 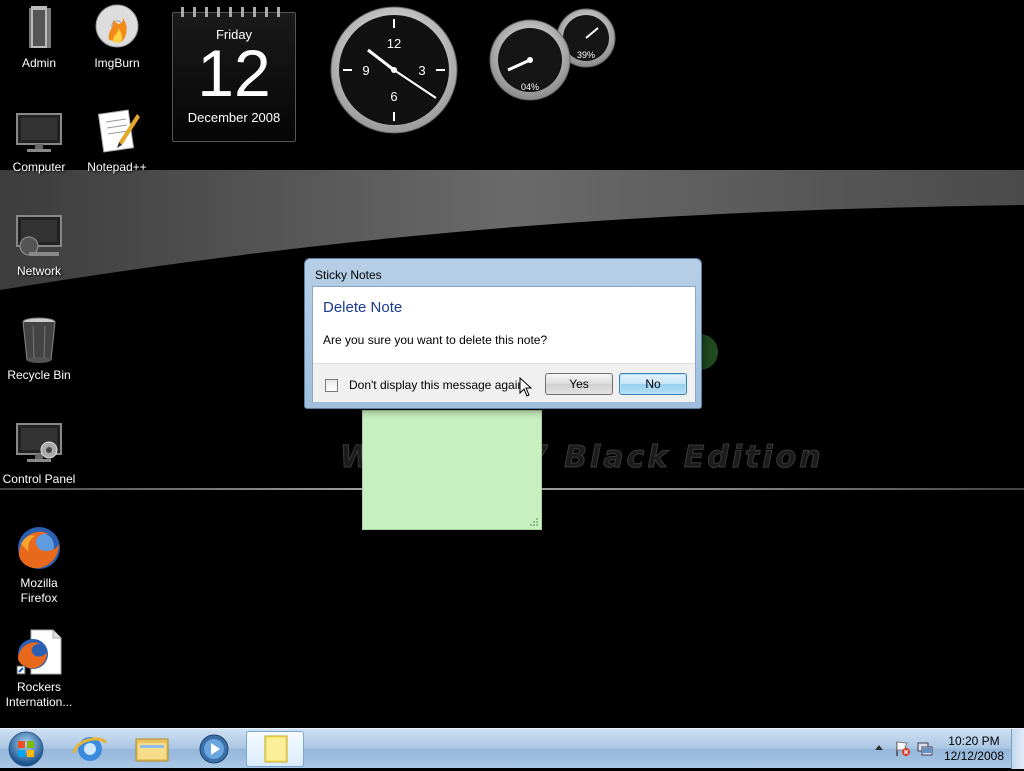 What do you see at coordinates (117, 28) in the screenshot?
I see `disc-burn-icon` at bounding box center [117, 28].